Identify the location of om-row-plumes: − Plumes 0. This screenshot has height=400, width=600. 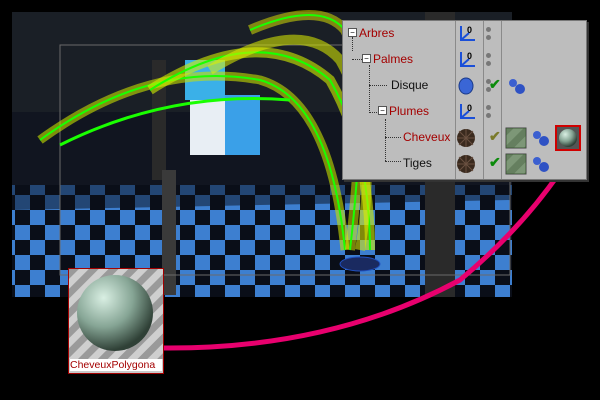
(464, 112).